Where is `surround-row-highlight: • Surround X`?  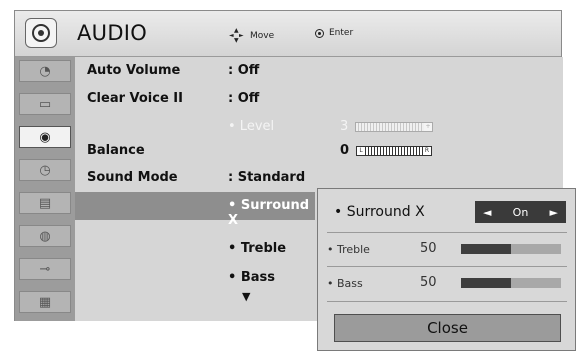 surround-row-highlight: • Surround X is located at coordinates (195, 210).